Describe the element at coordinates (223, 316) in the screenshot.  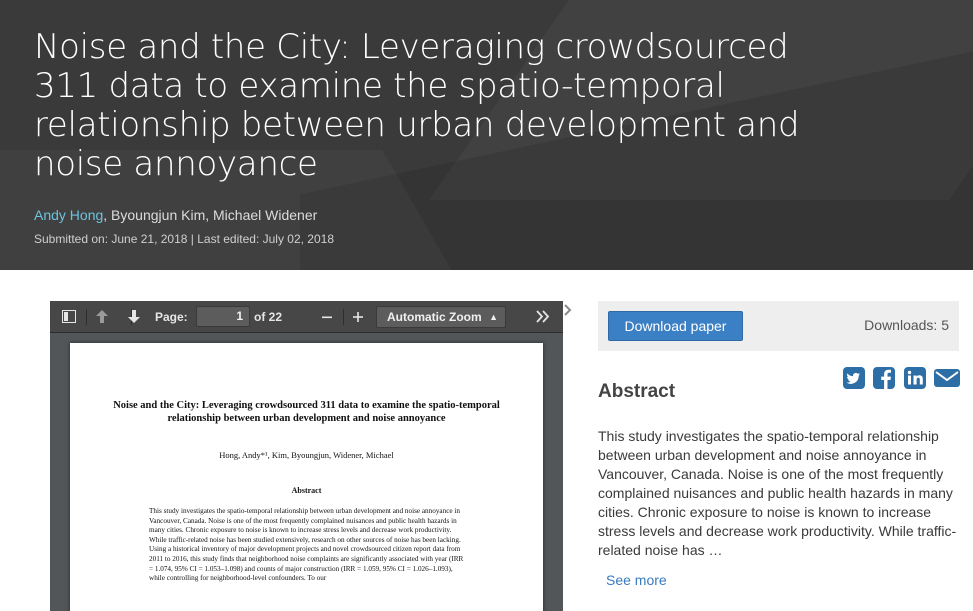
I see `page-number-input: 1` at that location.